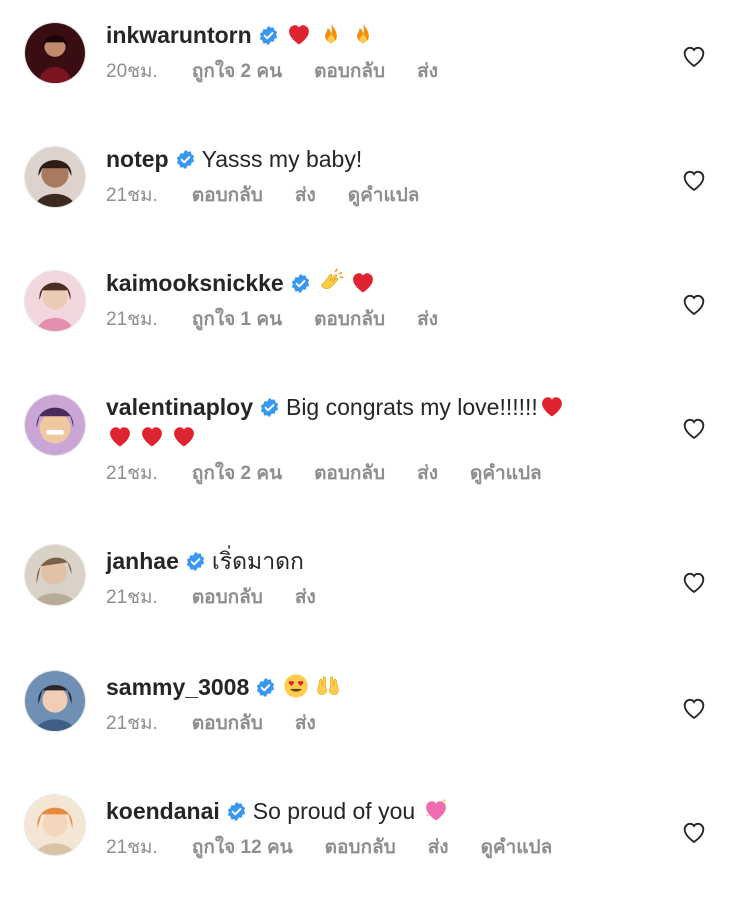 The image size is (750, 897). What do you see at coordinates (331, 282) in the screenshot?
I see `clapping-hands-icon` at bounding box center [331, 282].